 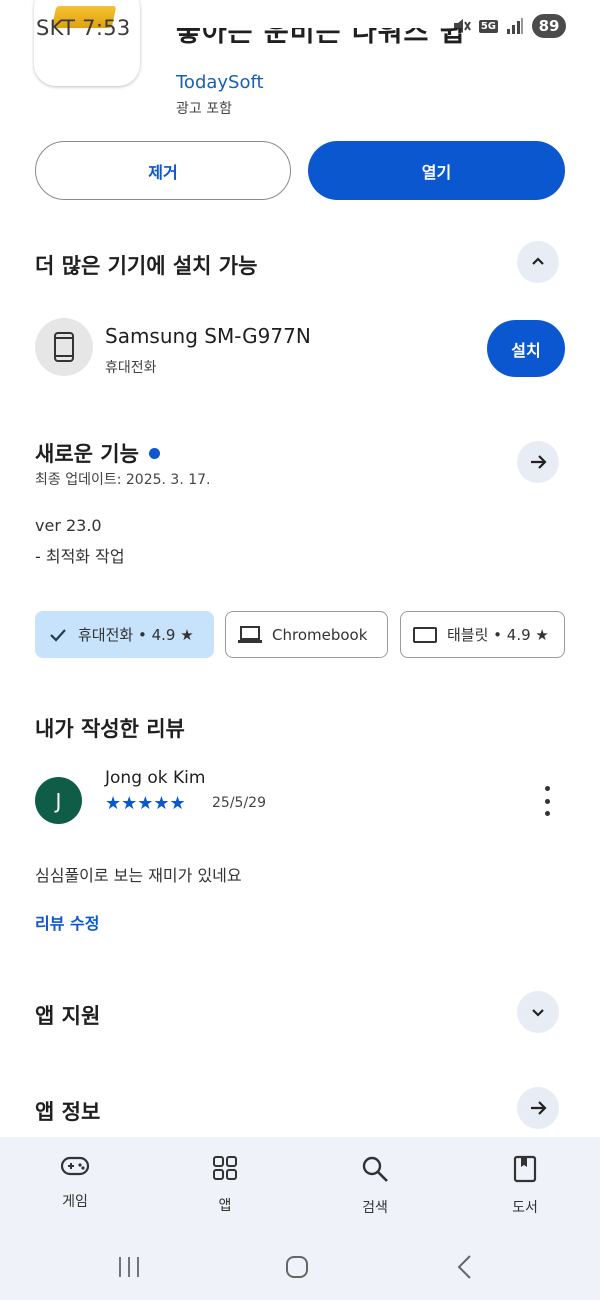 I want to click on check-icon, so click(x=58, y=635).